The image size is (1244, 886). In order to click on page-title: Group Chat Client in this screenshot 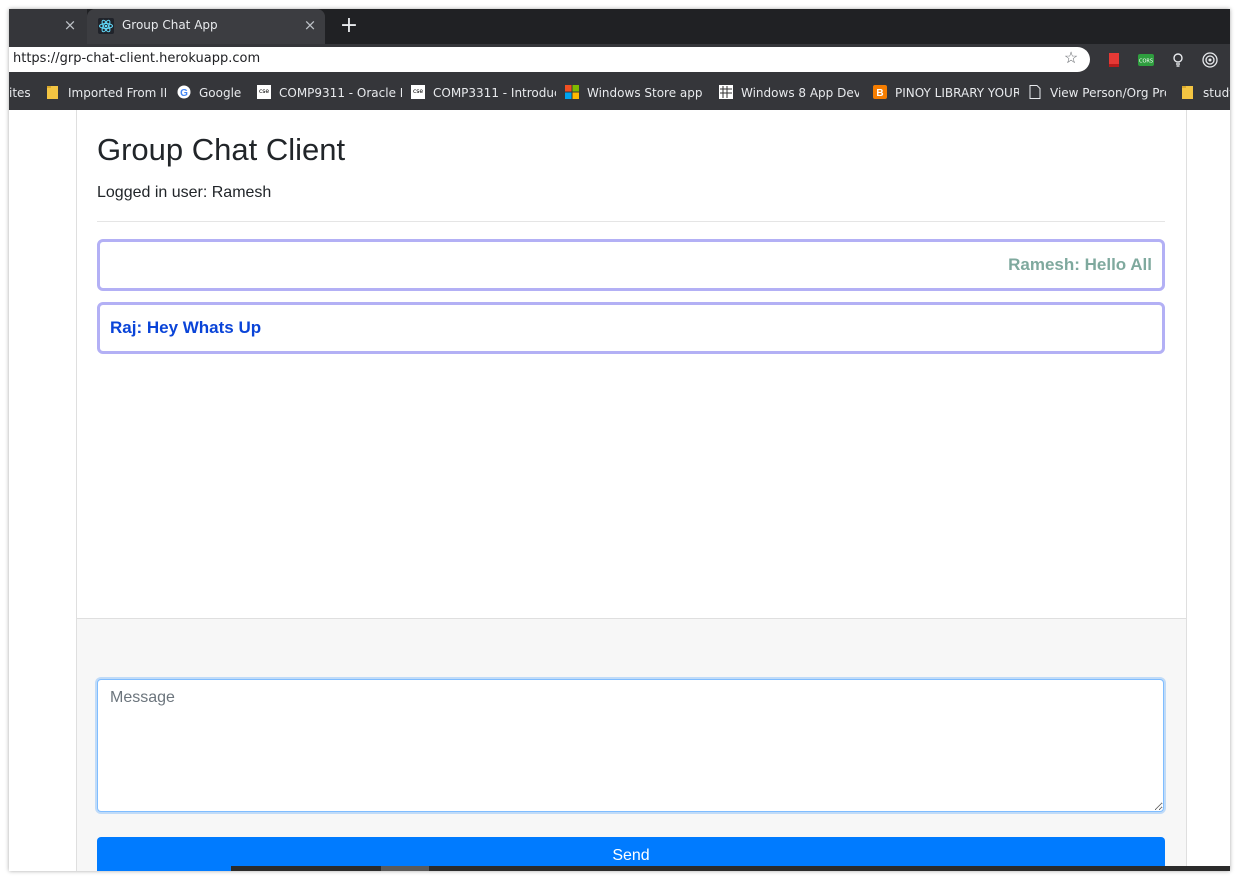, I will do `click(221, 149)`.